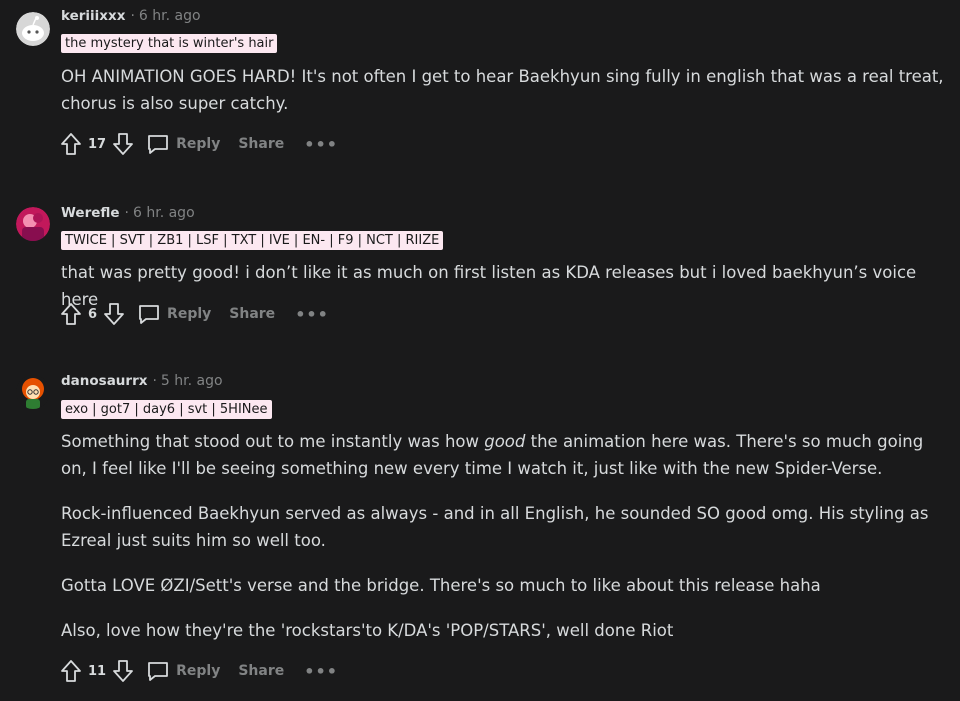 Image resolution: width=960 pixels, height=701 pixels. I want to click on comment-actions: 11 Reply Share •••, so click(198, 671).